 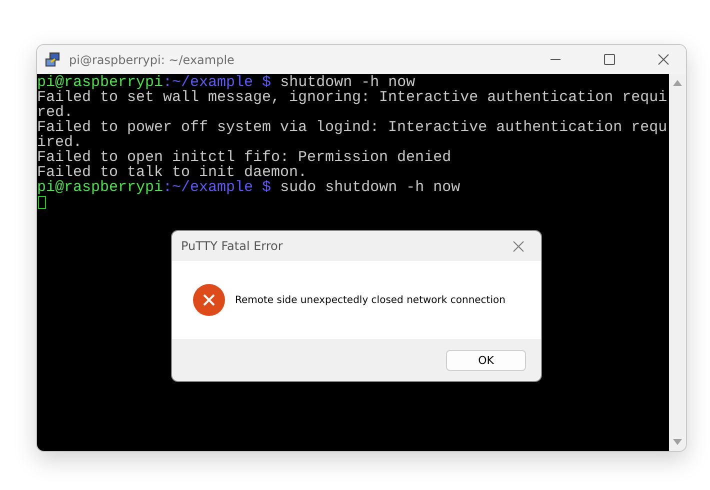 What do you see at coordinates (172, 172) in the screenshot?
I see `output-line: Failed to talk to init daemon.` at bounding box center [172, 172].